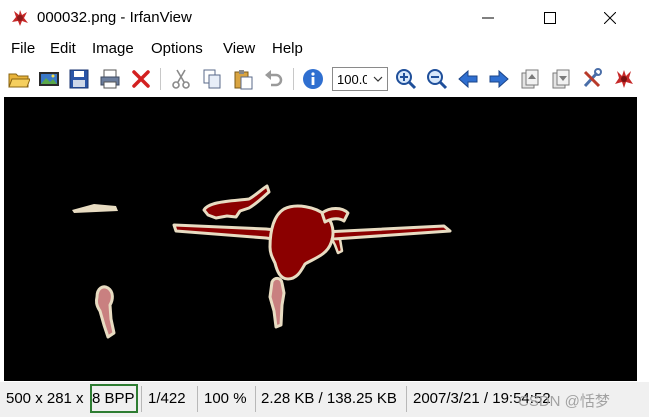 The width and height of the screenshot is (649, 417). I want to click on about-button, so click(624, 79).